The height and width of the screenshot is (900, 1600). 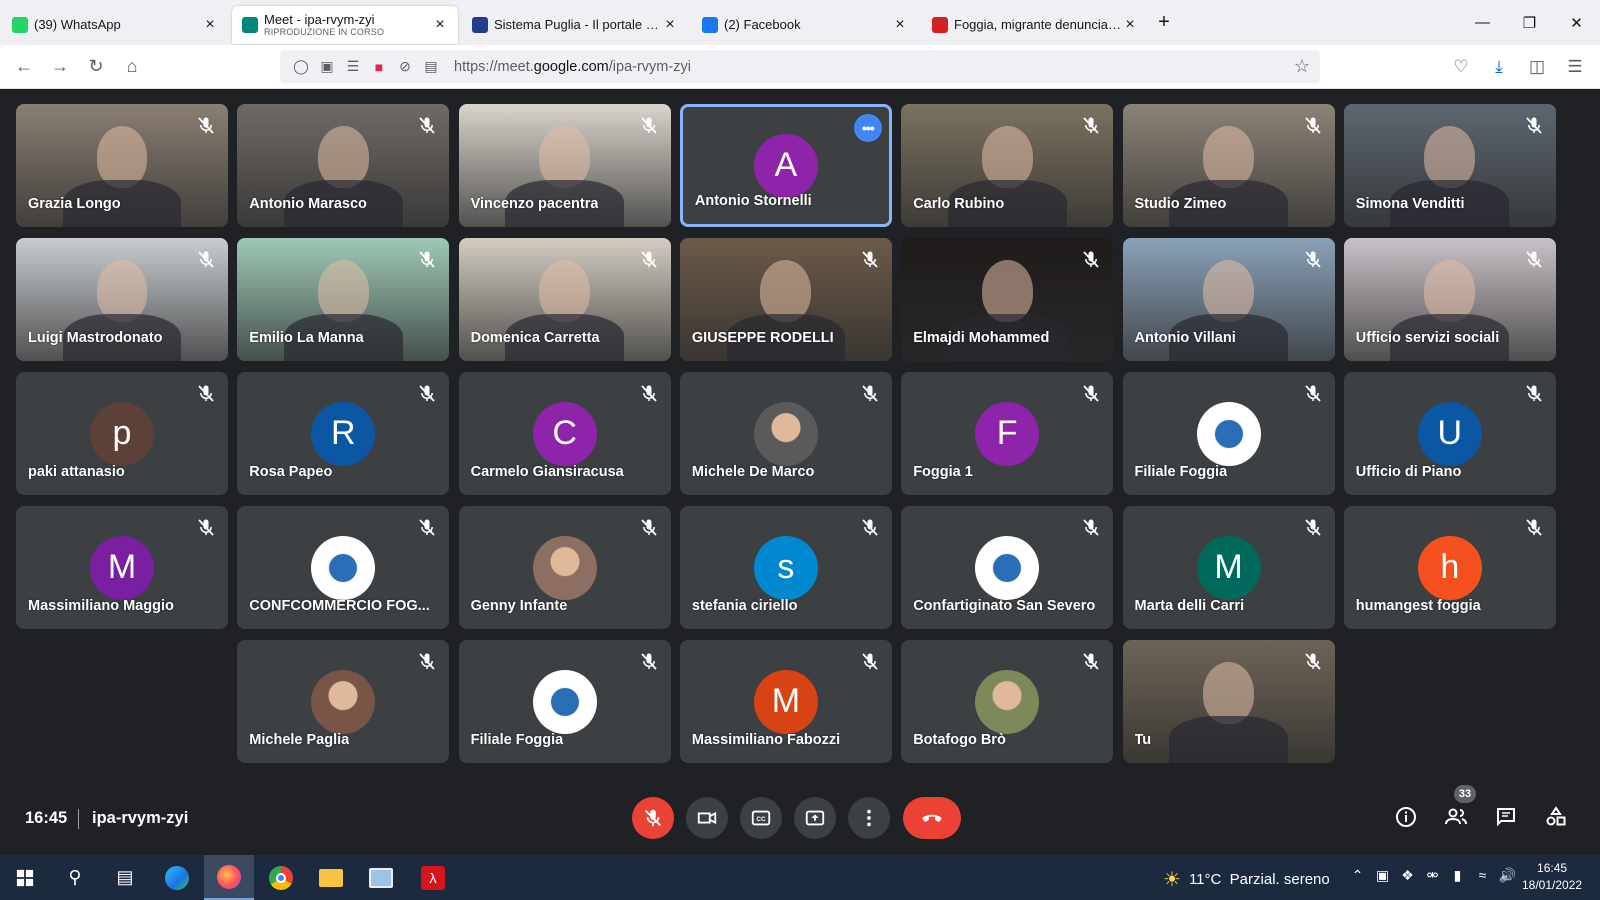 I want to click on minimize-button: —, so click(x=1482, y=22).